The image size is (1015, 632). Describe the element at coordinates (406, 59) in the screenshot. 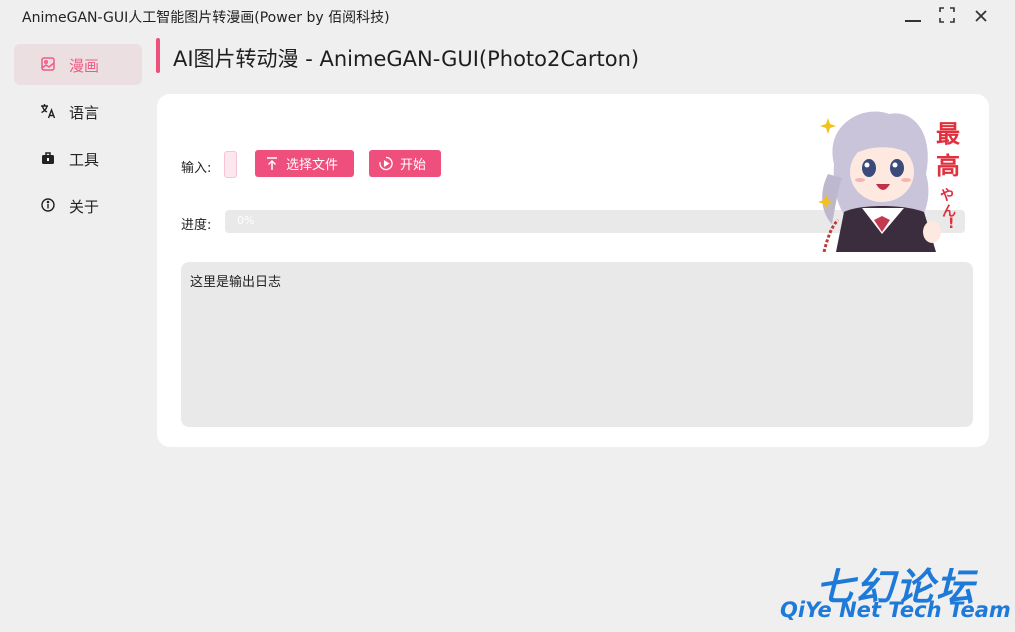

I see `page-title: AI图片转动漫 - AnimeGAN-GUI(Photo2Carton)` at that location.